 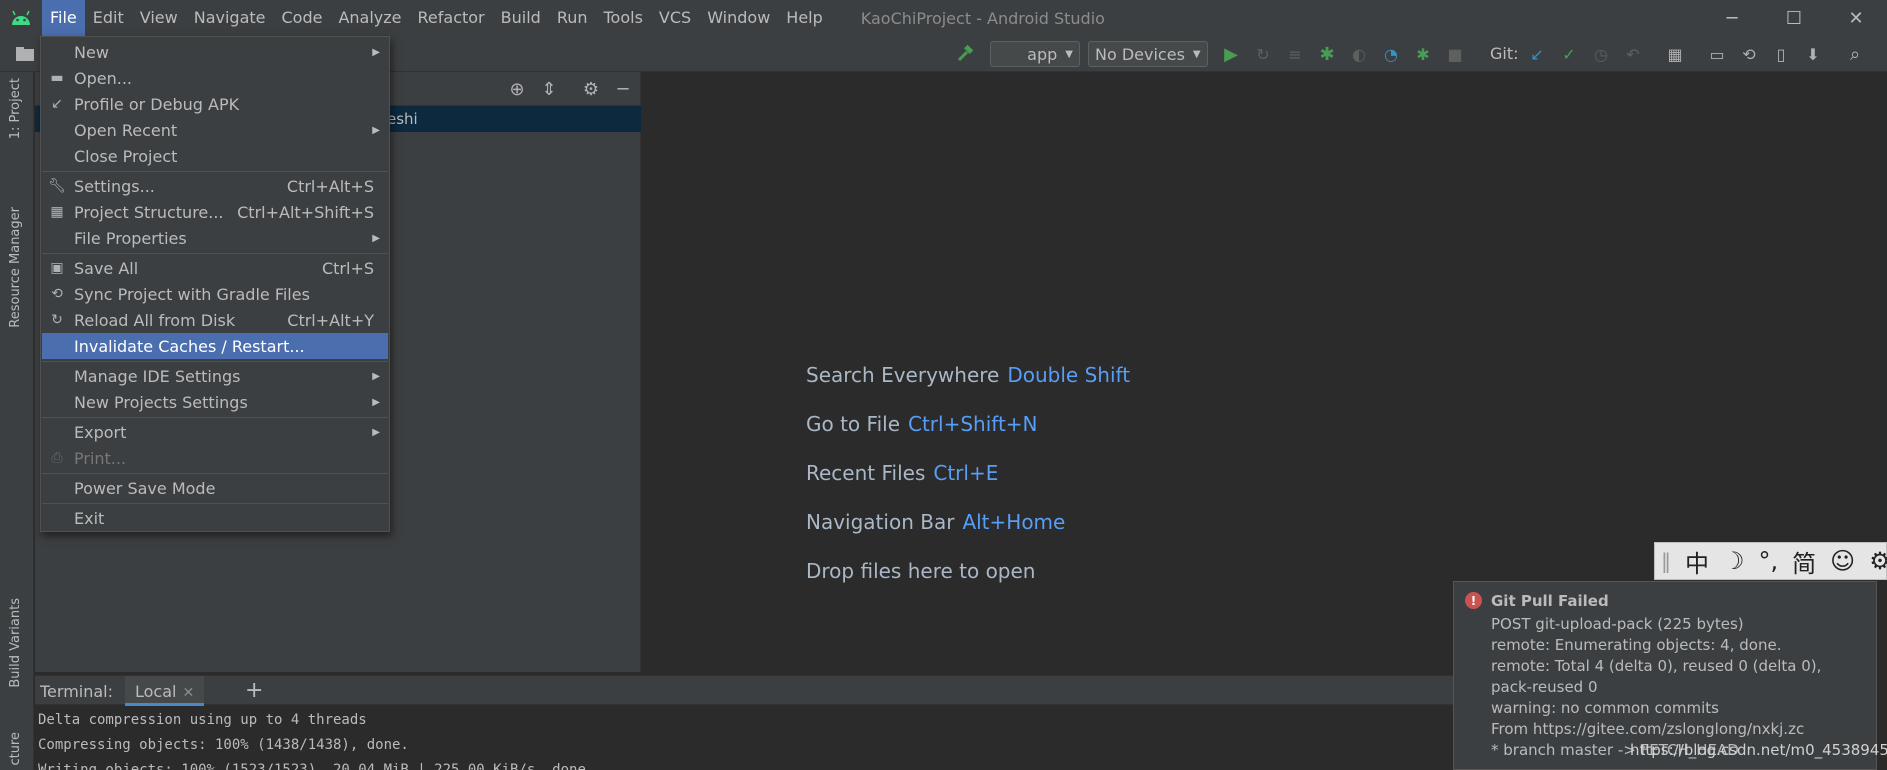 I want to click on collapse-all-icon: ⇕, so click(x=549, y=89).